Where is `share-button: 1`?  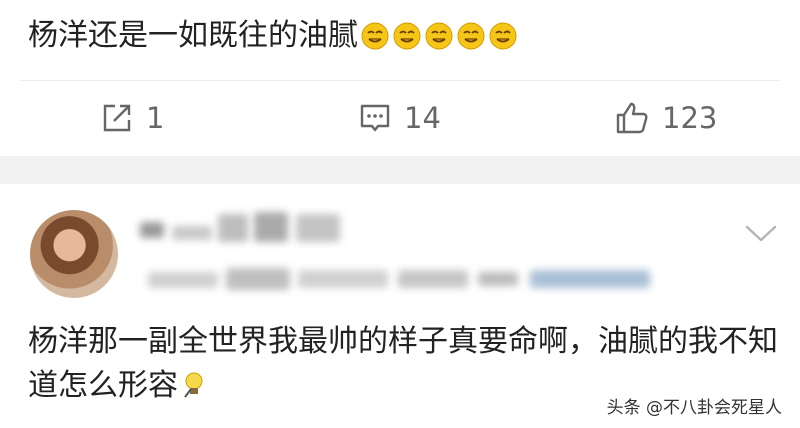 share-button: 1 is located at coordinates (132, 118).